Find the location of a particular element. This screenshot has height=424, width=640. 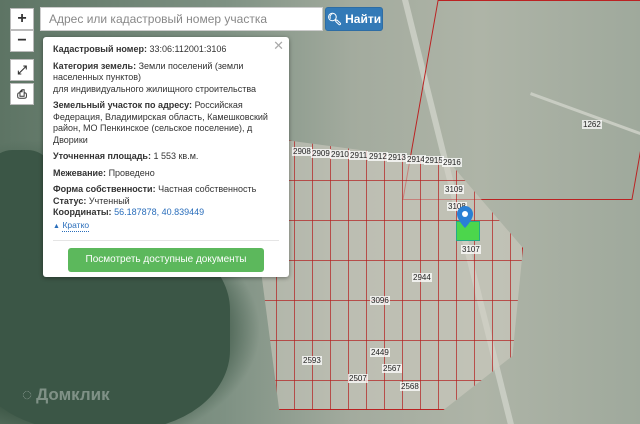

expand-icon: ⤢ is located at coordinates (22, 69).